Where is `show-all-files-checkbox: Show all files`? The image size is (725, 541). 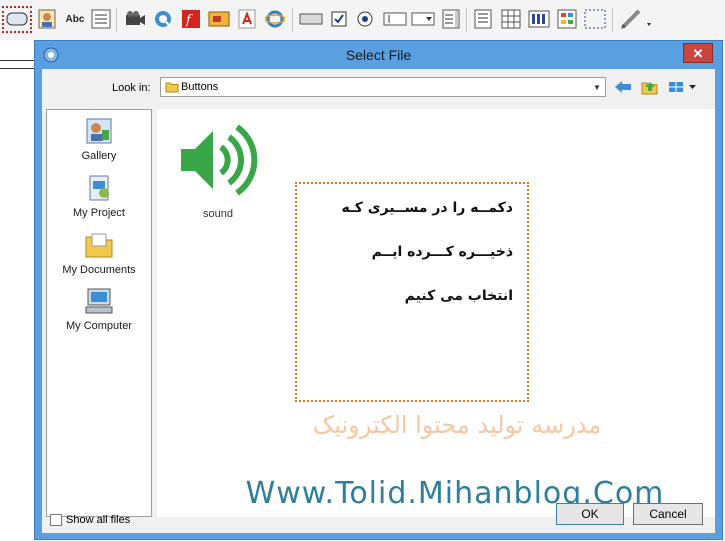 show-all-files-checkbox: Show all files is located at coordinates (90, 520).